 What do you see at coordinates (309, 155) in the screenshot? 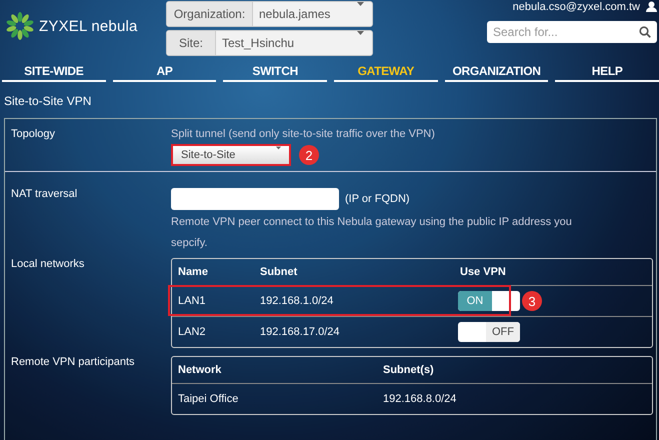
I see `callout-badge: 2` at bounding box center [309, 155].